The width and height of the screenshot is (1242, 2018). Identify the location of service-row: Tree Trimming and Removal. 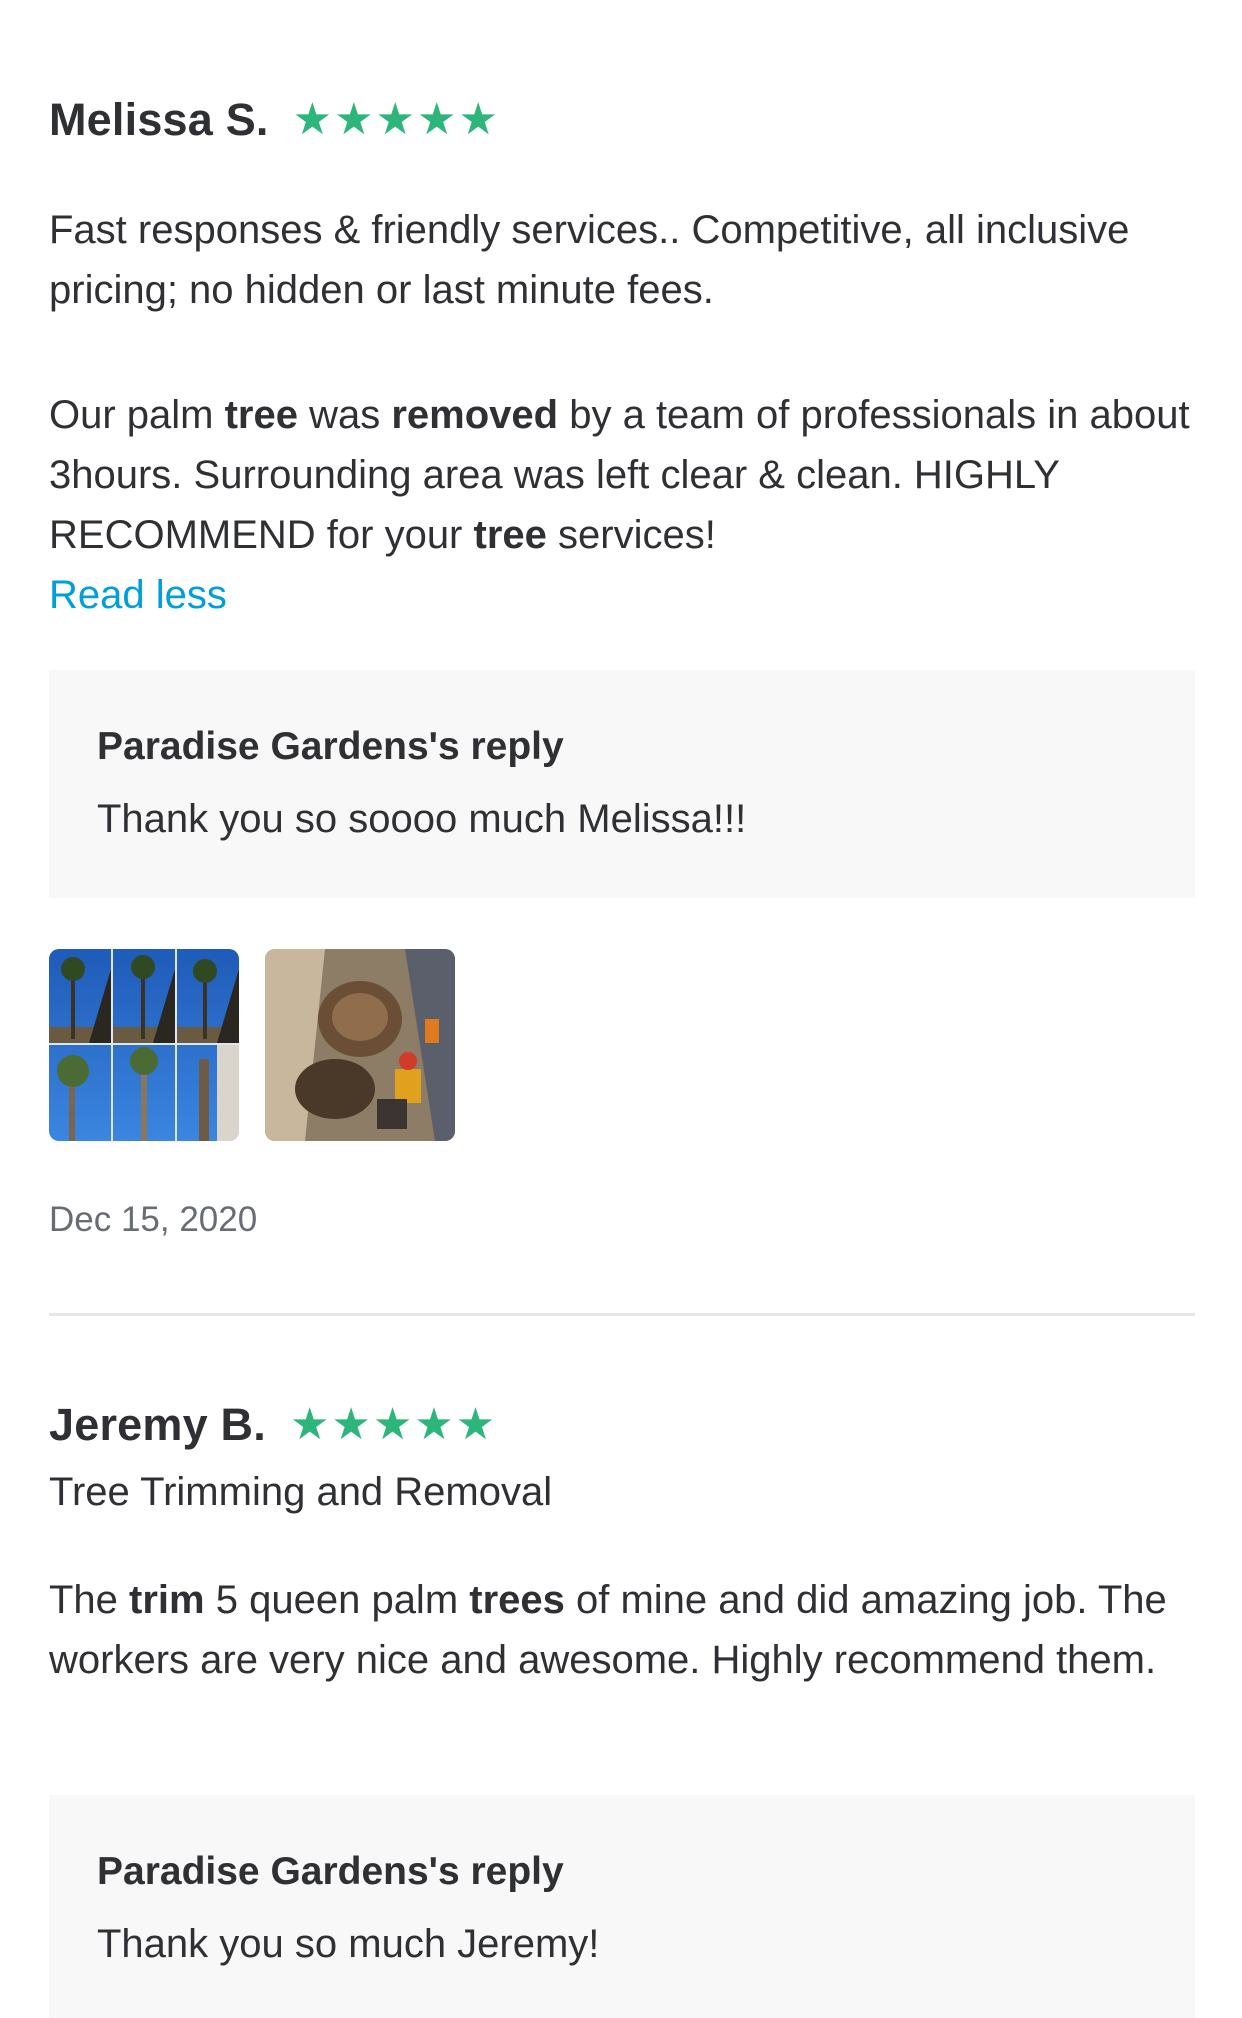
(622, 1492).